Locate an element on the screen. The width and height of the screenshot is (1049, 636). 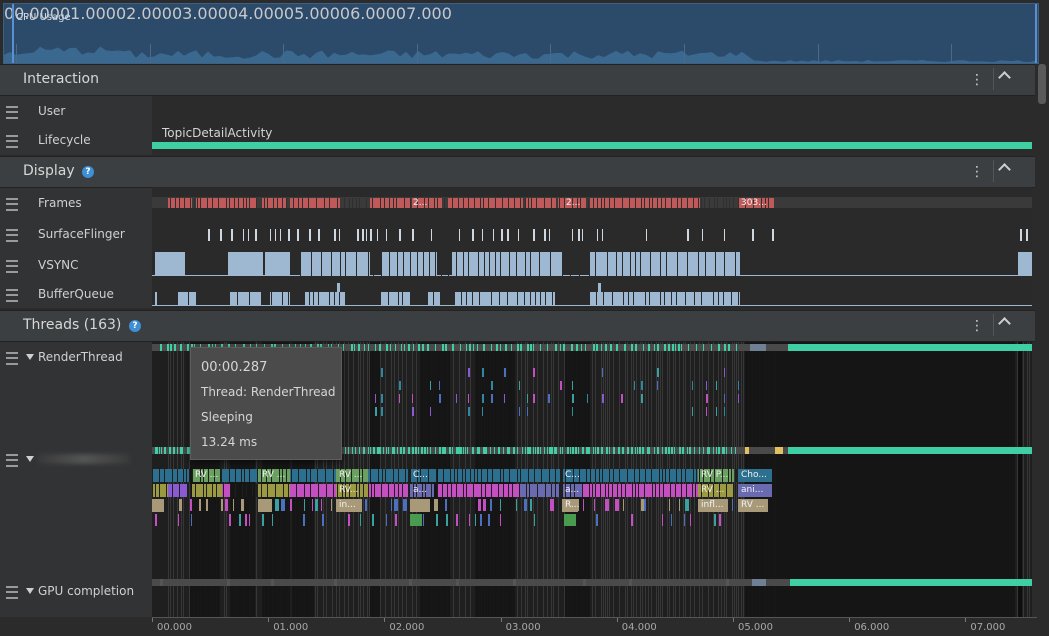
frame-slice is located at coordinates (274, 203).